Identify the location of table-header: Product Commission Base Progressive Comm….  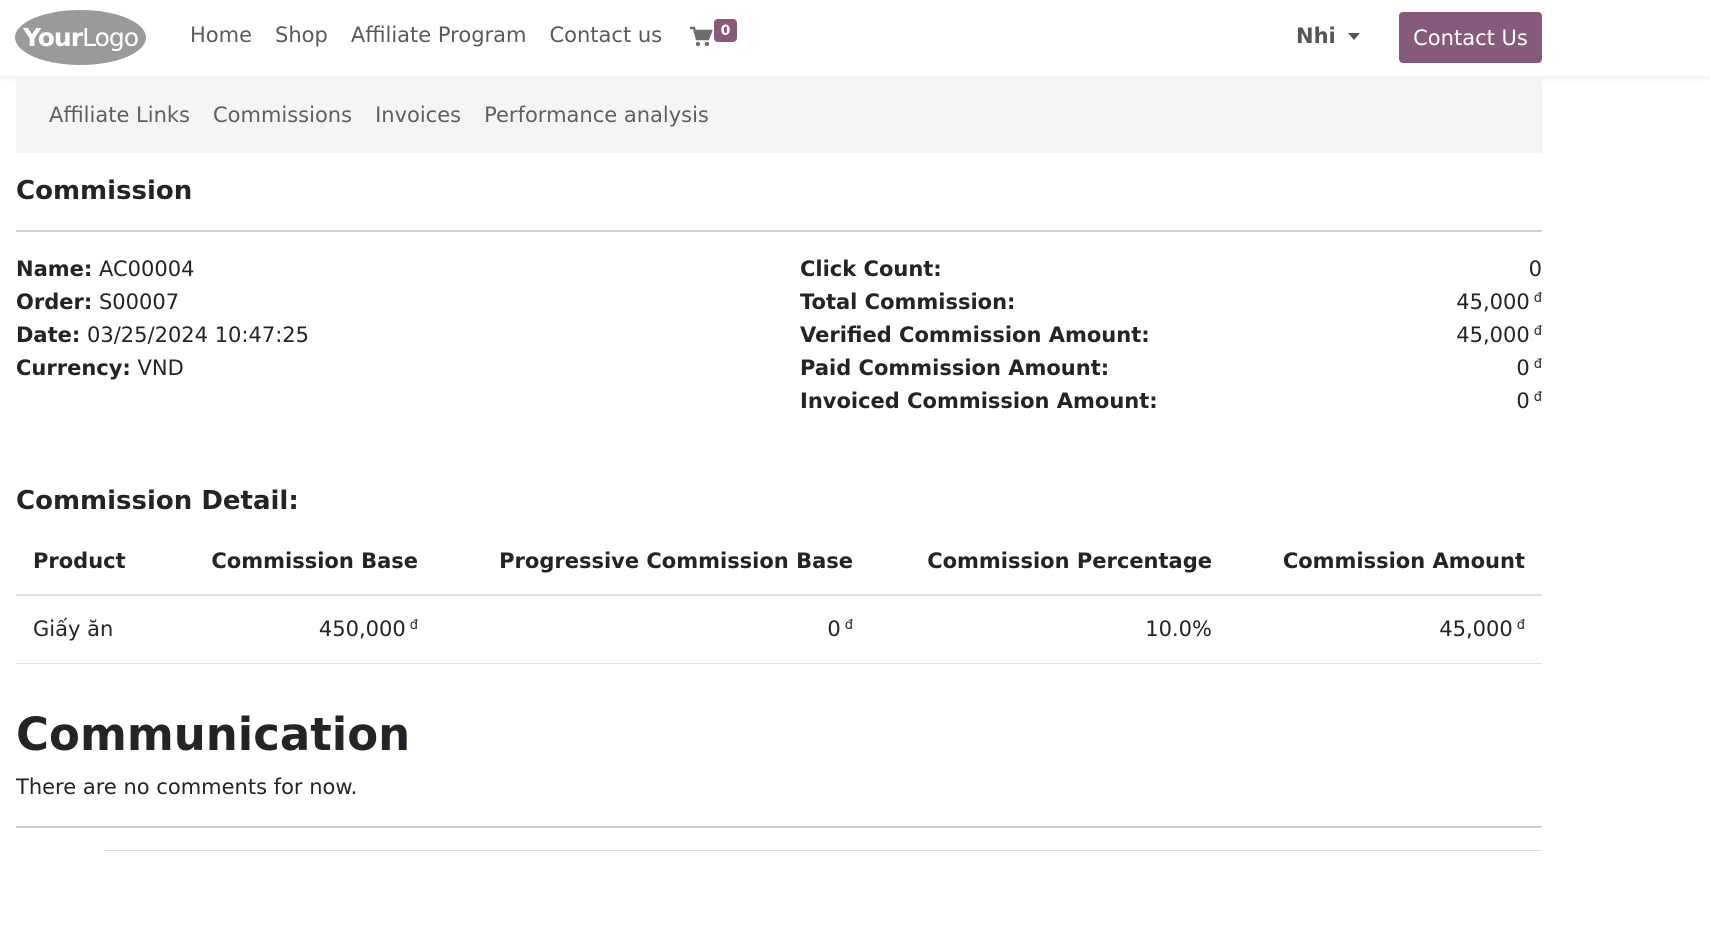
(779, 563).